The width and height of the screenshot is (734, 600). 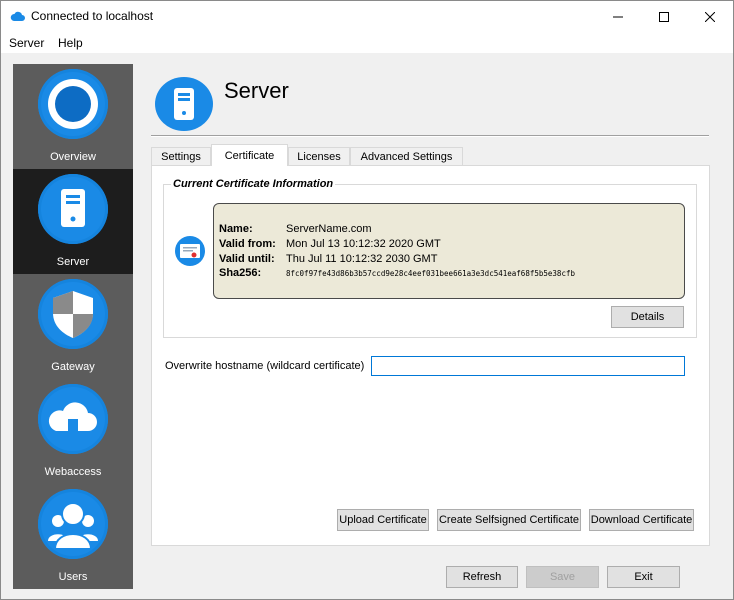 What do you see at coordinates (17, 16) in the screenshot?
I see `cloud-app-icon` at bounding box center [17, 16].